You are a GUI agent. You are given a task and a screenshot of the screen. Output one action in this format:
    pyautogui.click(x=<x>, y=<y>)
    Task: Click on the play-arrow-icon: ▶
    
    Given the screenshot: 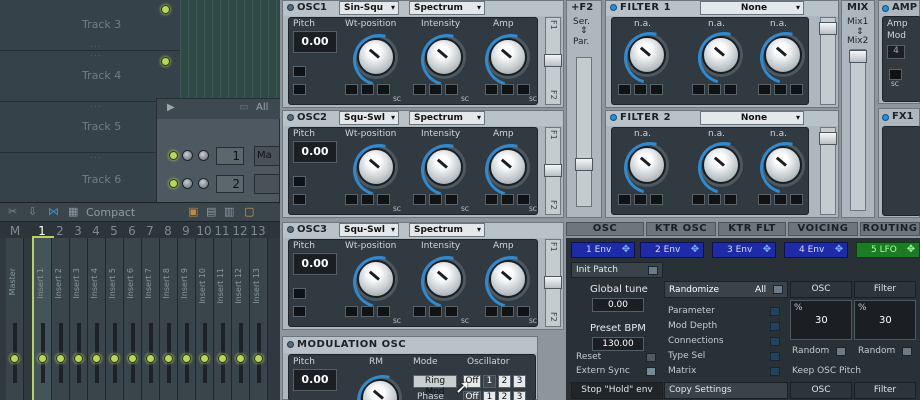 What is the action you would take?
    pyautogui.click(x=171, y=107)
    